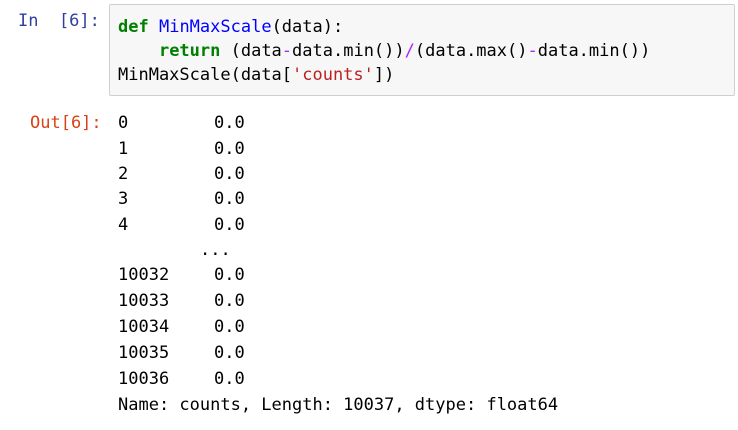 The height and width of the screenshot is (430, 738). What do you see at coordinates (123, 199) in the screenshot?
I see `output-index: 3` at bounding box center [123, 199].